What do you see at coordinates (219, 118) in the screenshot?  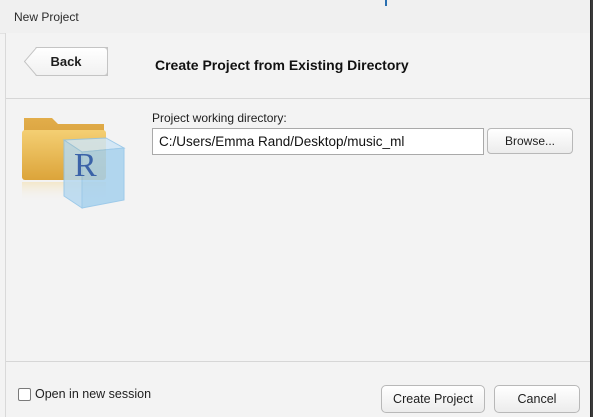 I see `directory-label: Project working directory:` at bounding box center [219, 118].